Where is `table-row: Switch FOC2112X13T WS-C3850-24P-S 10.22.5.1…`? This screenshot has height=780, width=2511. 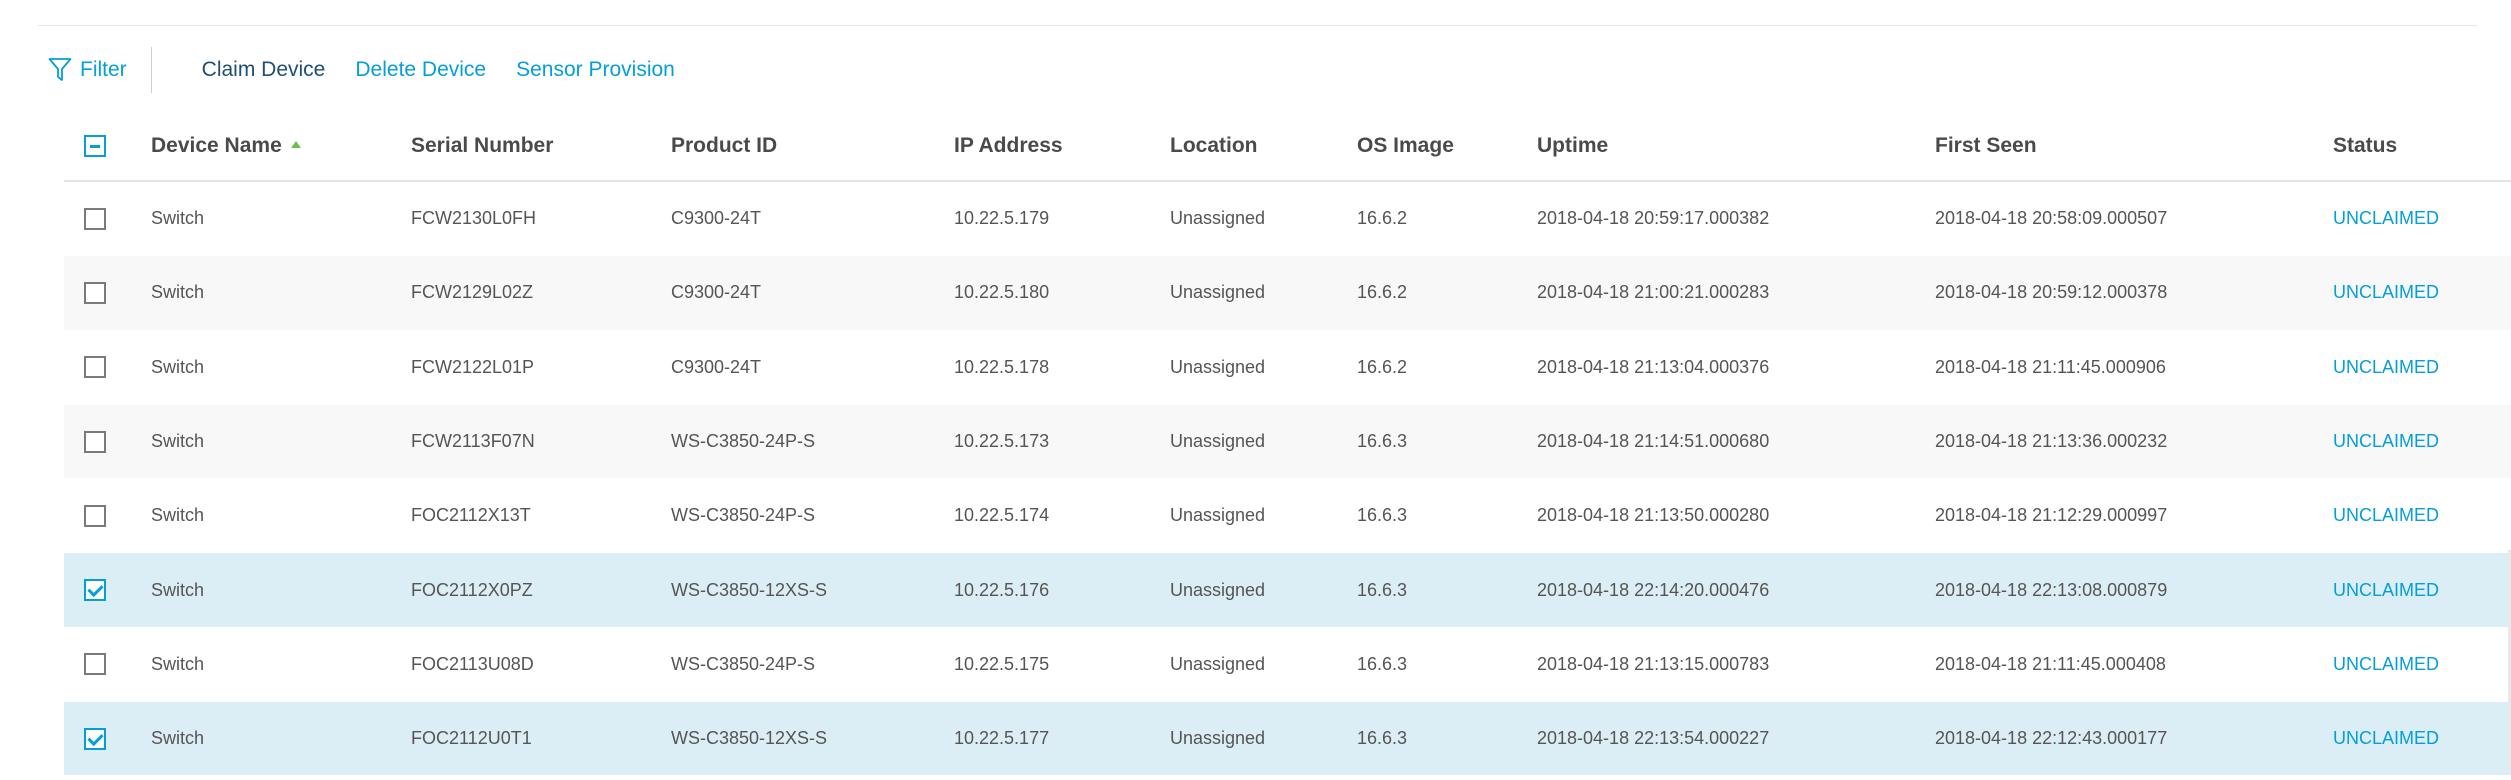 table-row: Switch FOC2112X13T WS-C3850-24P-S 10.22.5.1… is located at coordinates (1287, 516).